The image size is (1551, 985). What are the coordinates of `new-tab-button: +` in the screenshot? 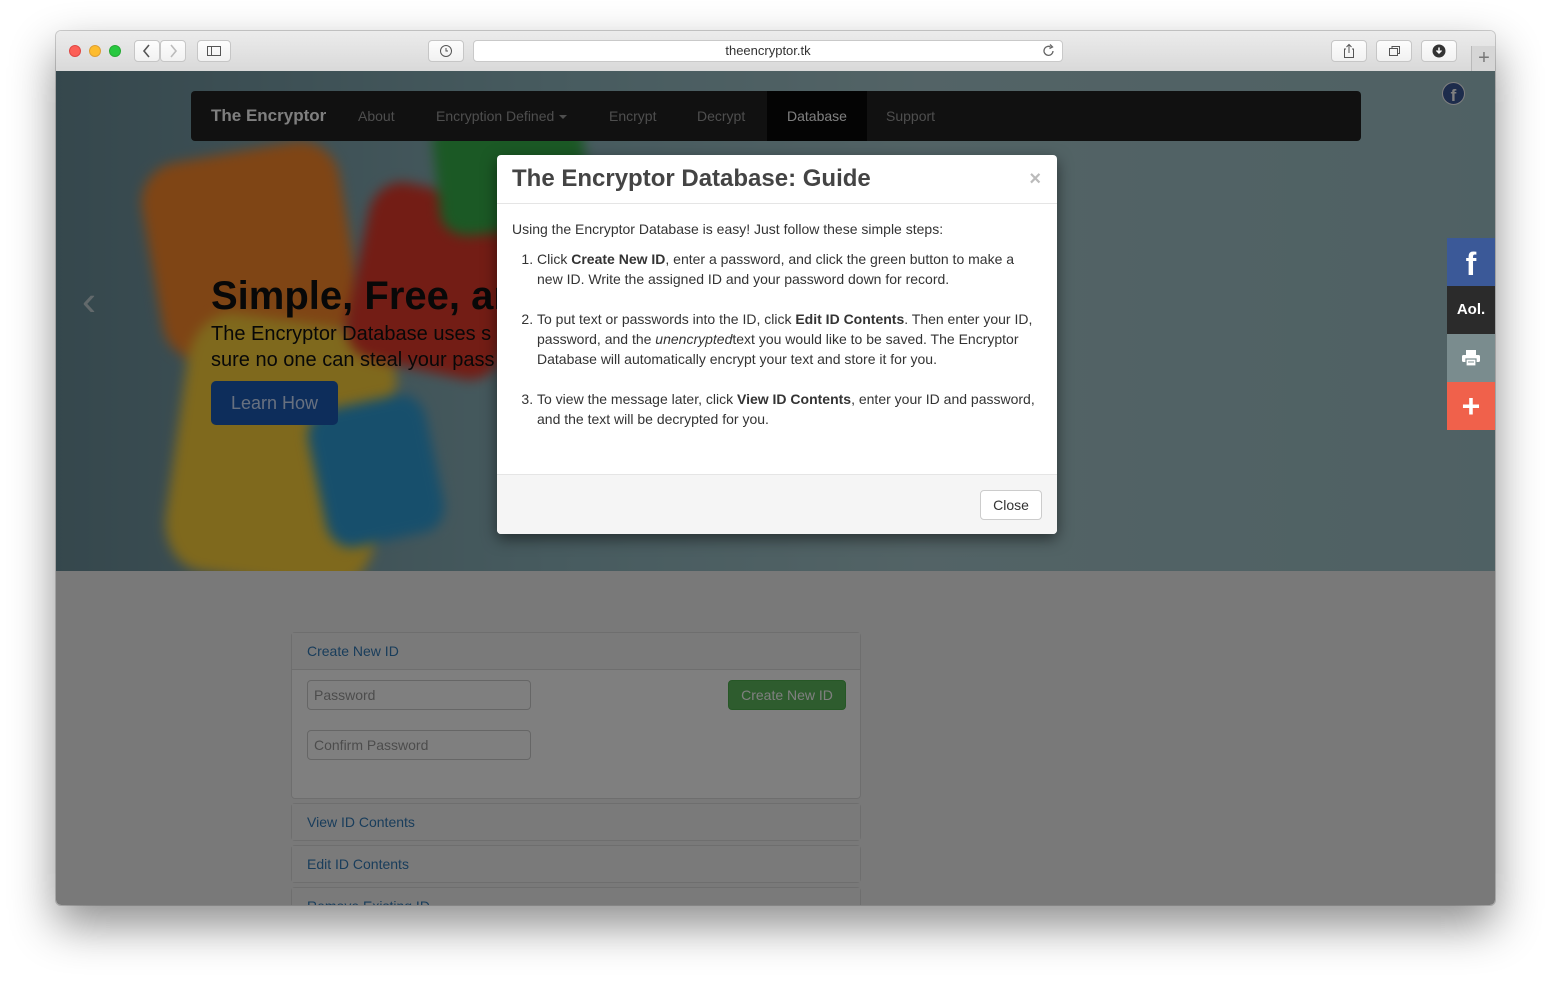 It's located at (1483, 58).